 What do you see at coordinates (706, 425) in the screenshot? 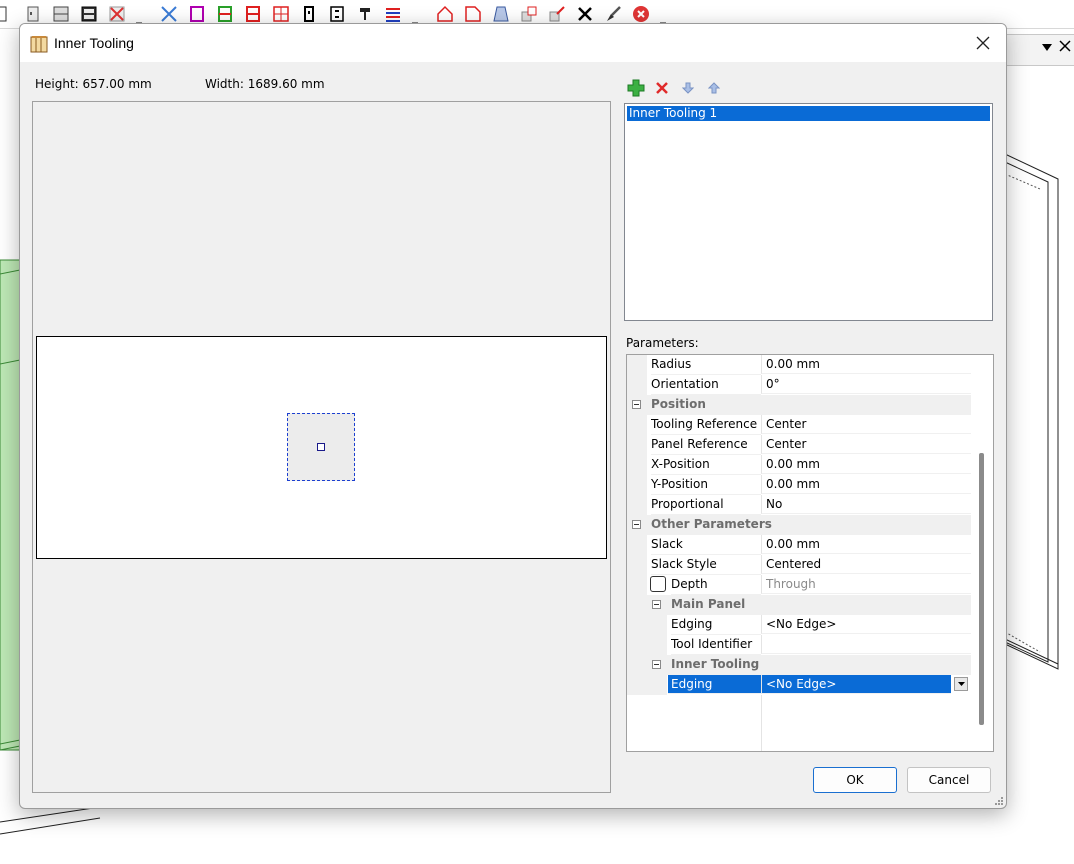
I see `property-name: Tooling Reference` at bounding box center [706, 425].